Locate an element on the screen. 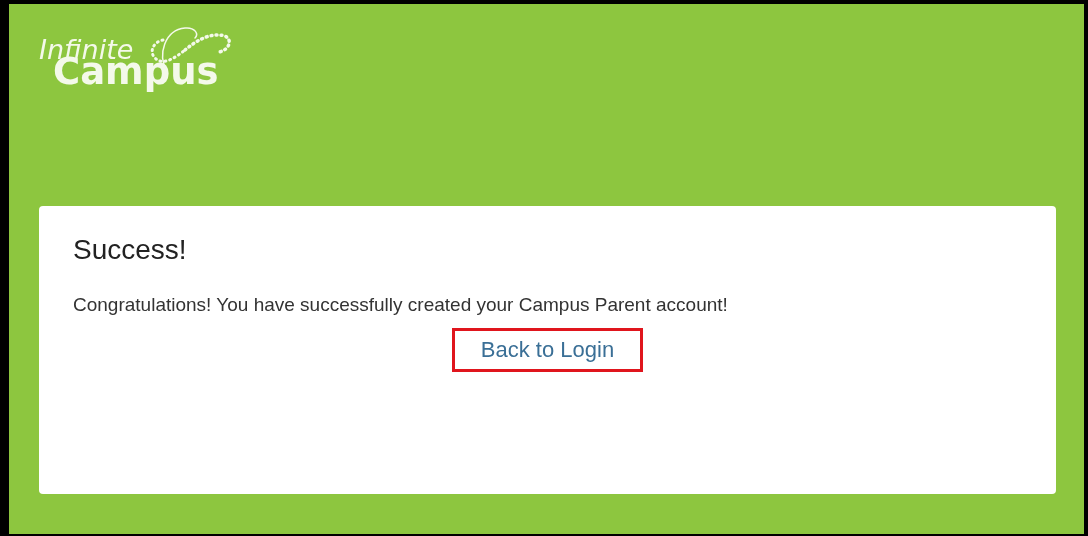 The width and height of the screenshot is (1088, 536). card-title: Success! is located at coordinates (130, 250).